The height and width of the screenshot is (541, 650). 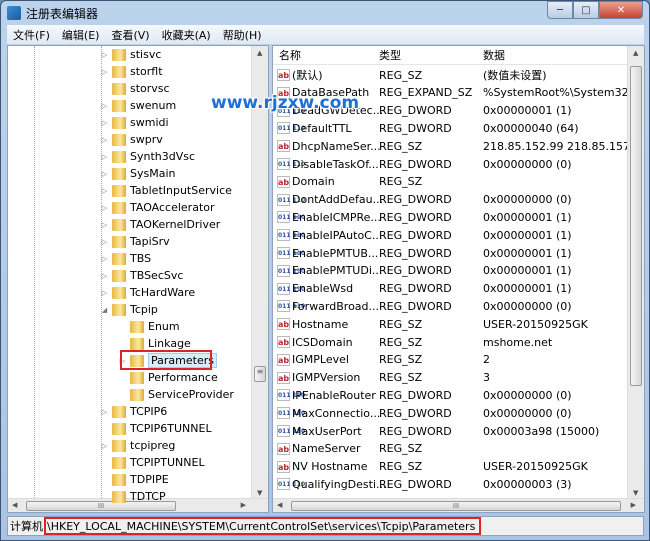 I want to click on tree-node: TDTCP, so click(x=133, y=496).